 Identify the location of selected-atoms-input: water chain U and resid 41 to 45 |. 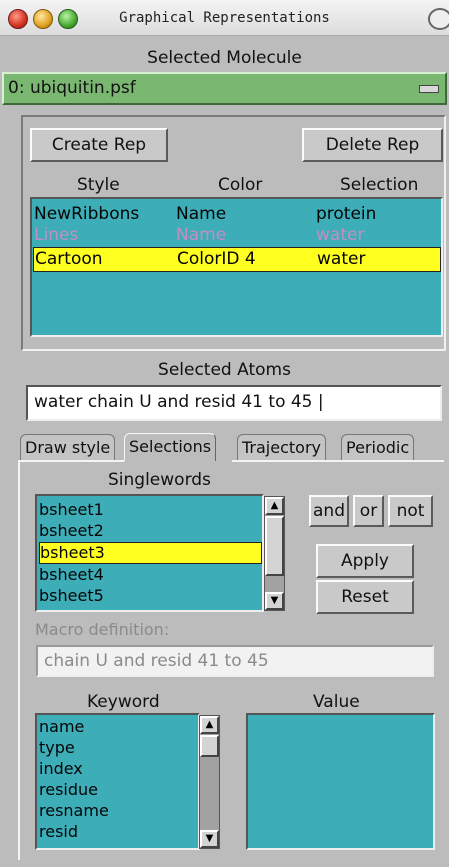
(234, 403).